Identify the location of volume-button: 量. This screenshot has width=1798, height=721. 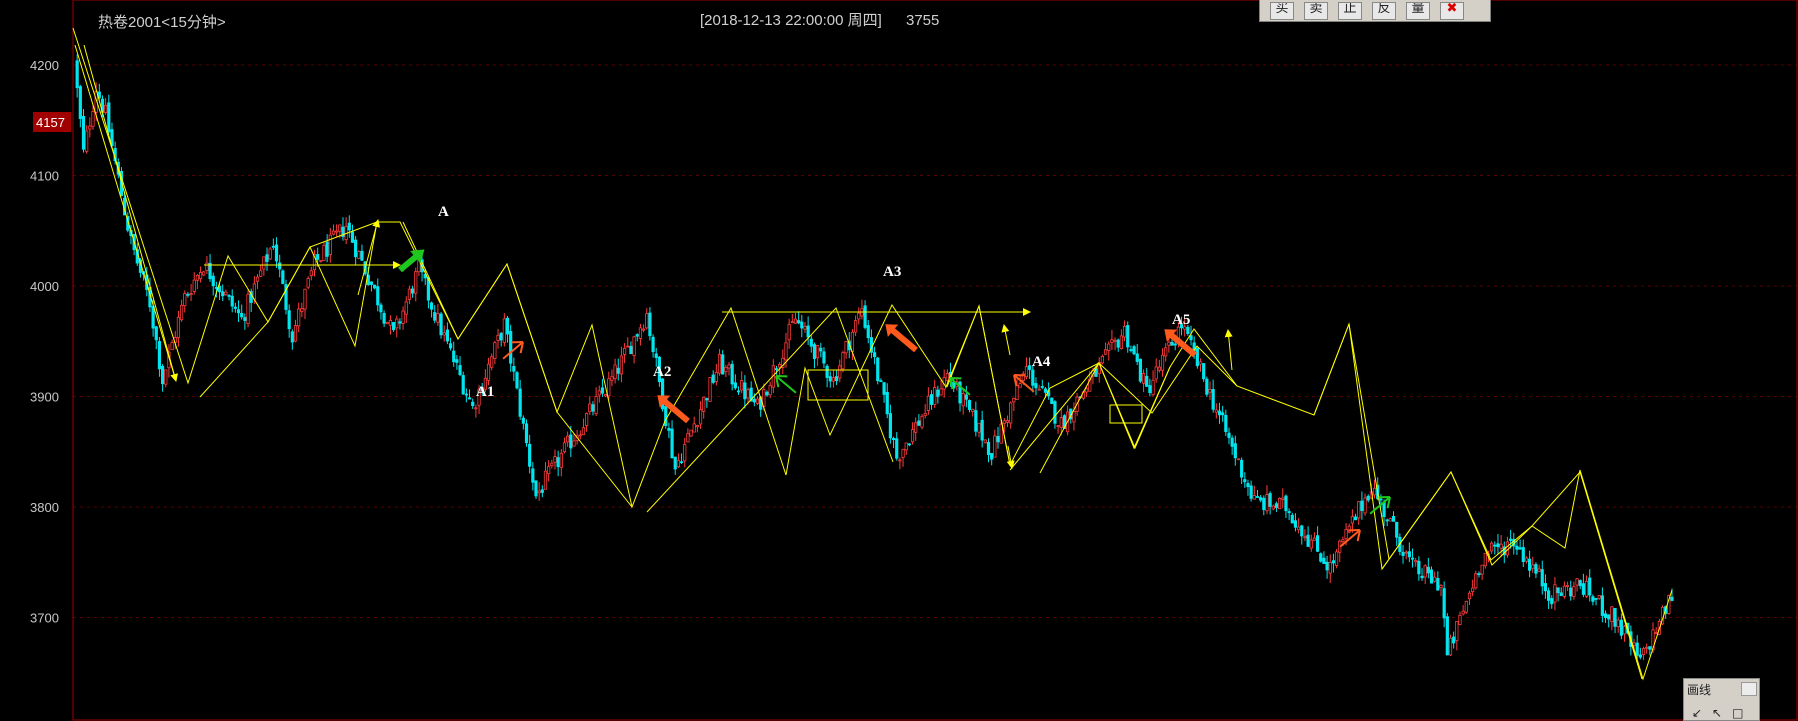
(1418, 10).